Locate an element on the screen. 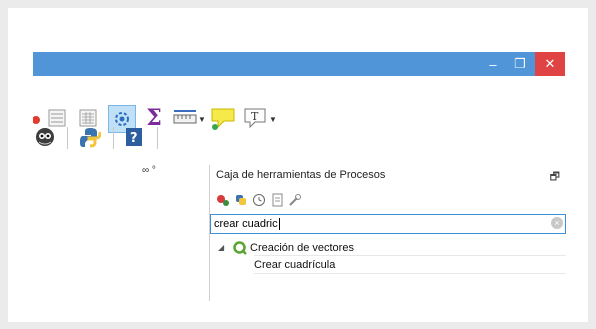 This screenshot has width=596, height=329. help-icon: ? is located at coordinates (134, 137).